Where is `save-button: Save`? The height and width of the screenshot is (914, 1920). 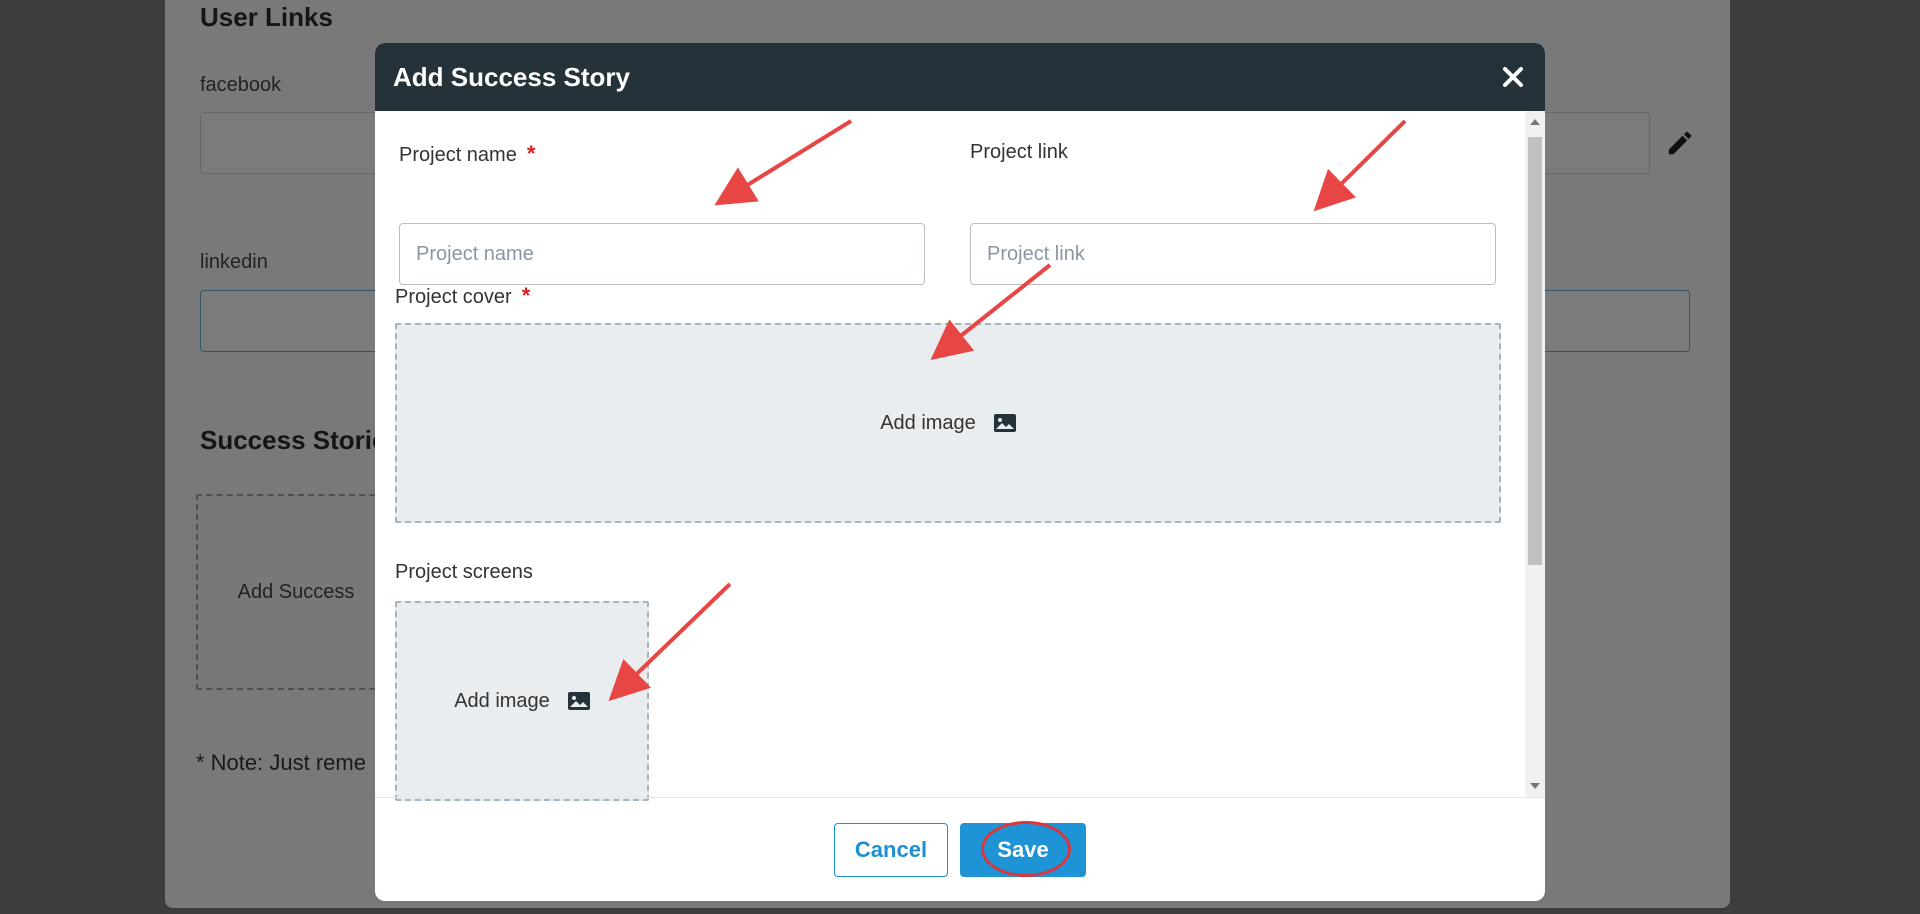
save-button: Save is located at coordinates (1023, 848).